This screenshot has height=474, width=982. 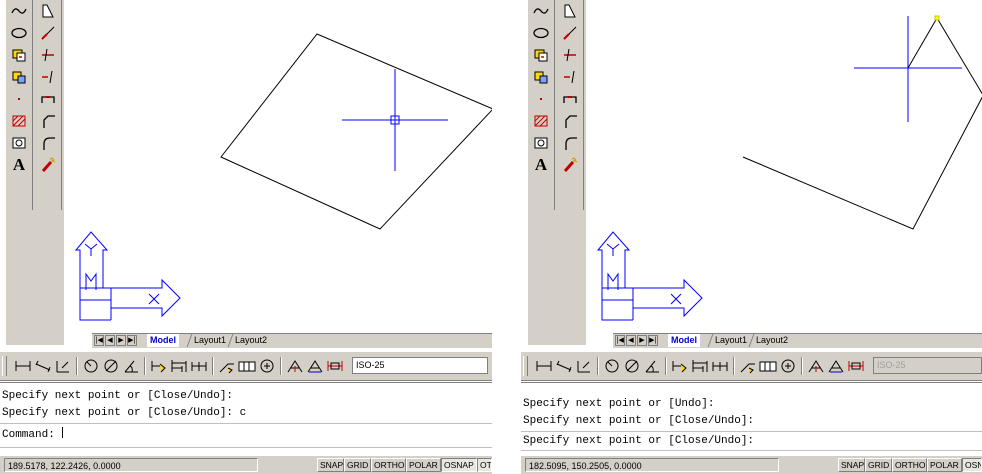 I want to click on otrack-toggle: OTR, so click(x=484, y=465).